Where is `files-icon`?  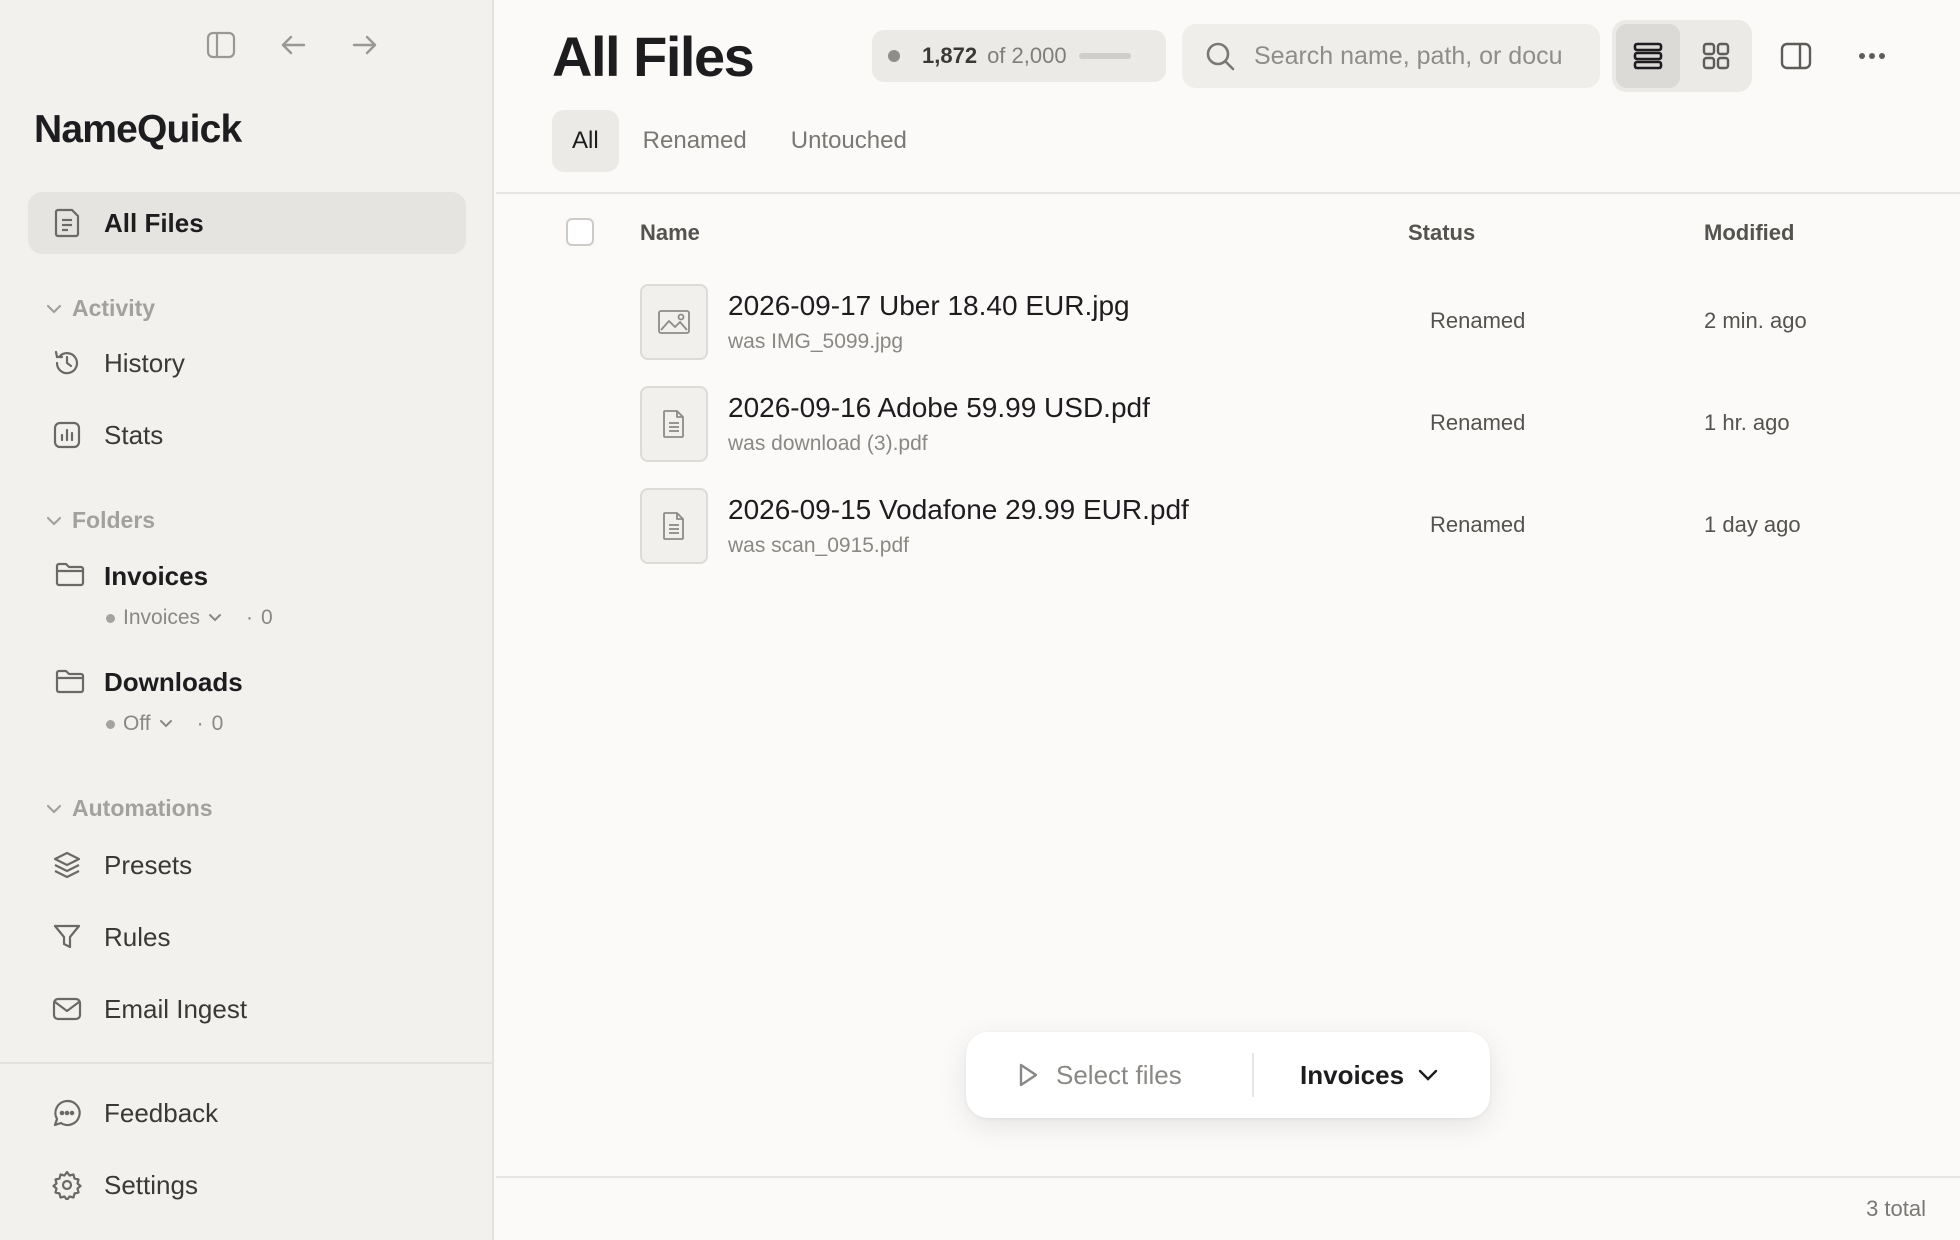 files-icon is located at coordinates (67, 223).